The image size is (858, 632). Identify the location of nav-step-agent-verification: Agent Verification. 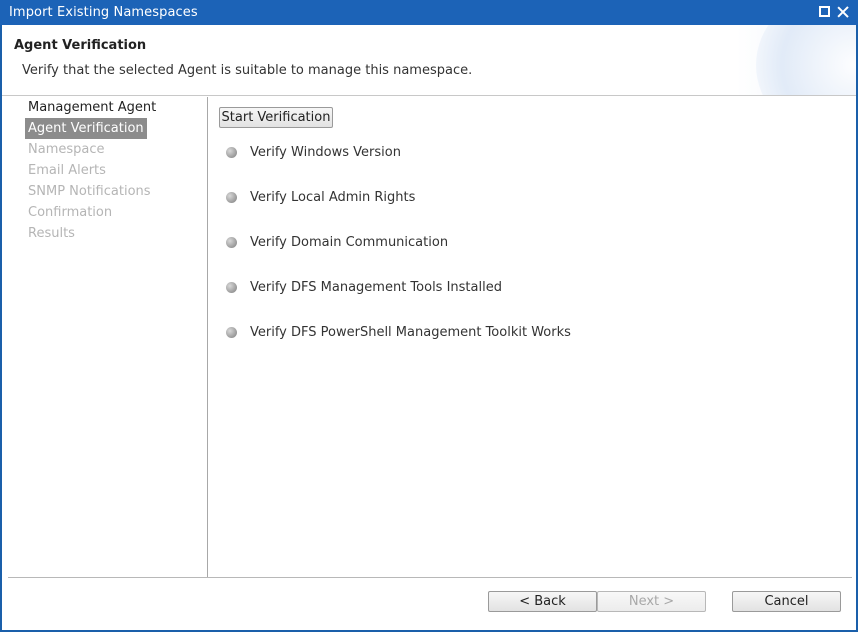
(86, 128).